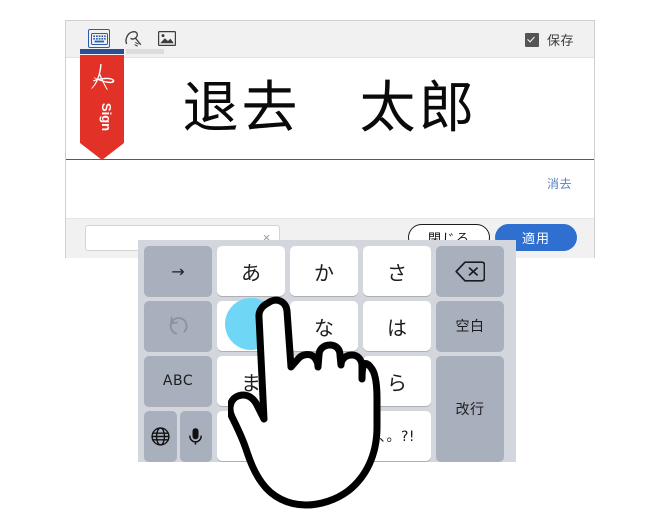 This screenshot has width=658, height=530. I want to click on image-icon, so click(167, 38).